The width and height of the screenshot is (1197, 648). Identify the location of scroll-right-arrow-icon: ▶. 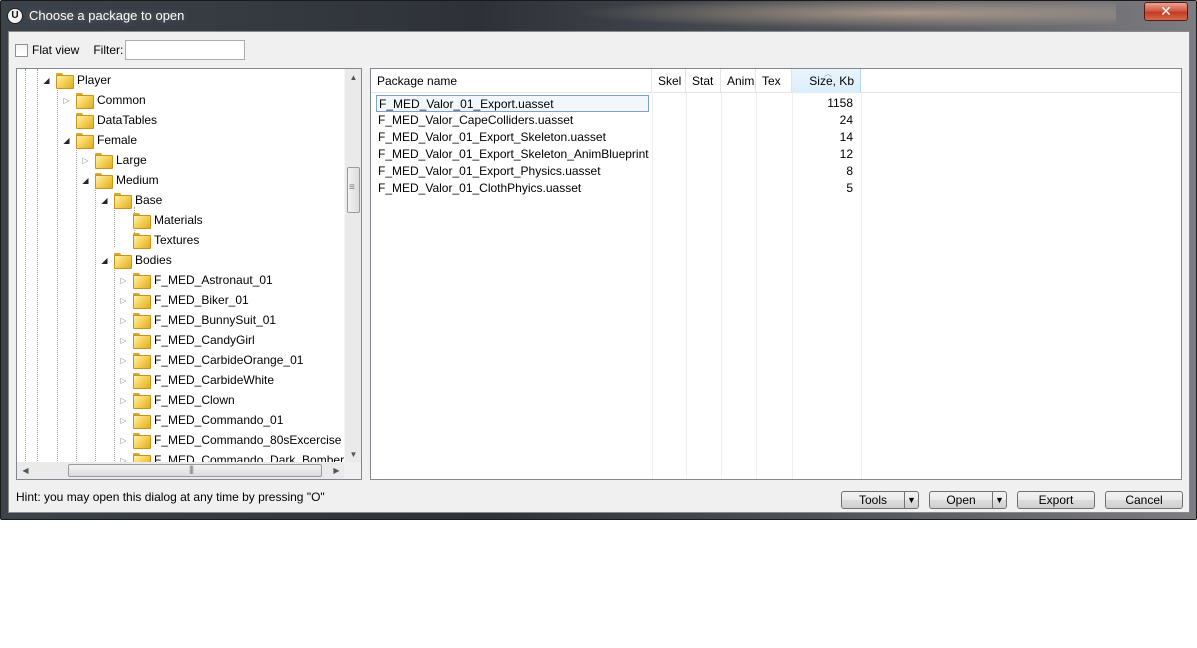
(336, 470).